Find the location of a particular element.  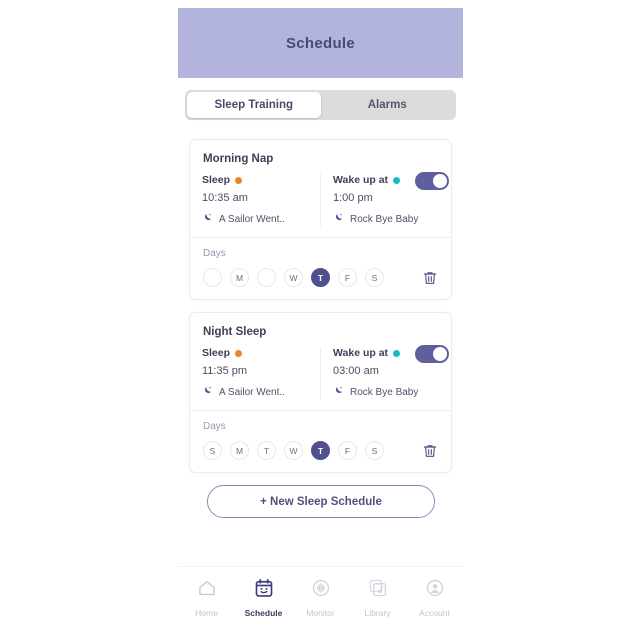

nav-label-library: Library is located at coordinates (377, 612).